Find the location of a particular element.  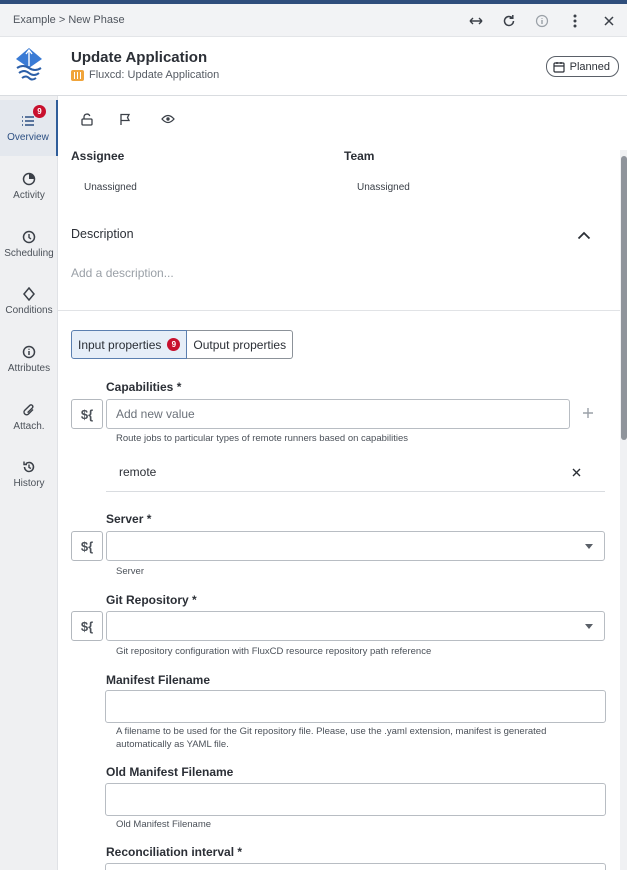

add-value-icon is located at coordinates (589, 413).